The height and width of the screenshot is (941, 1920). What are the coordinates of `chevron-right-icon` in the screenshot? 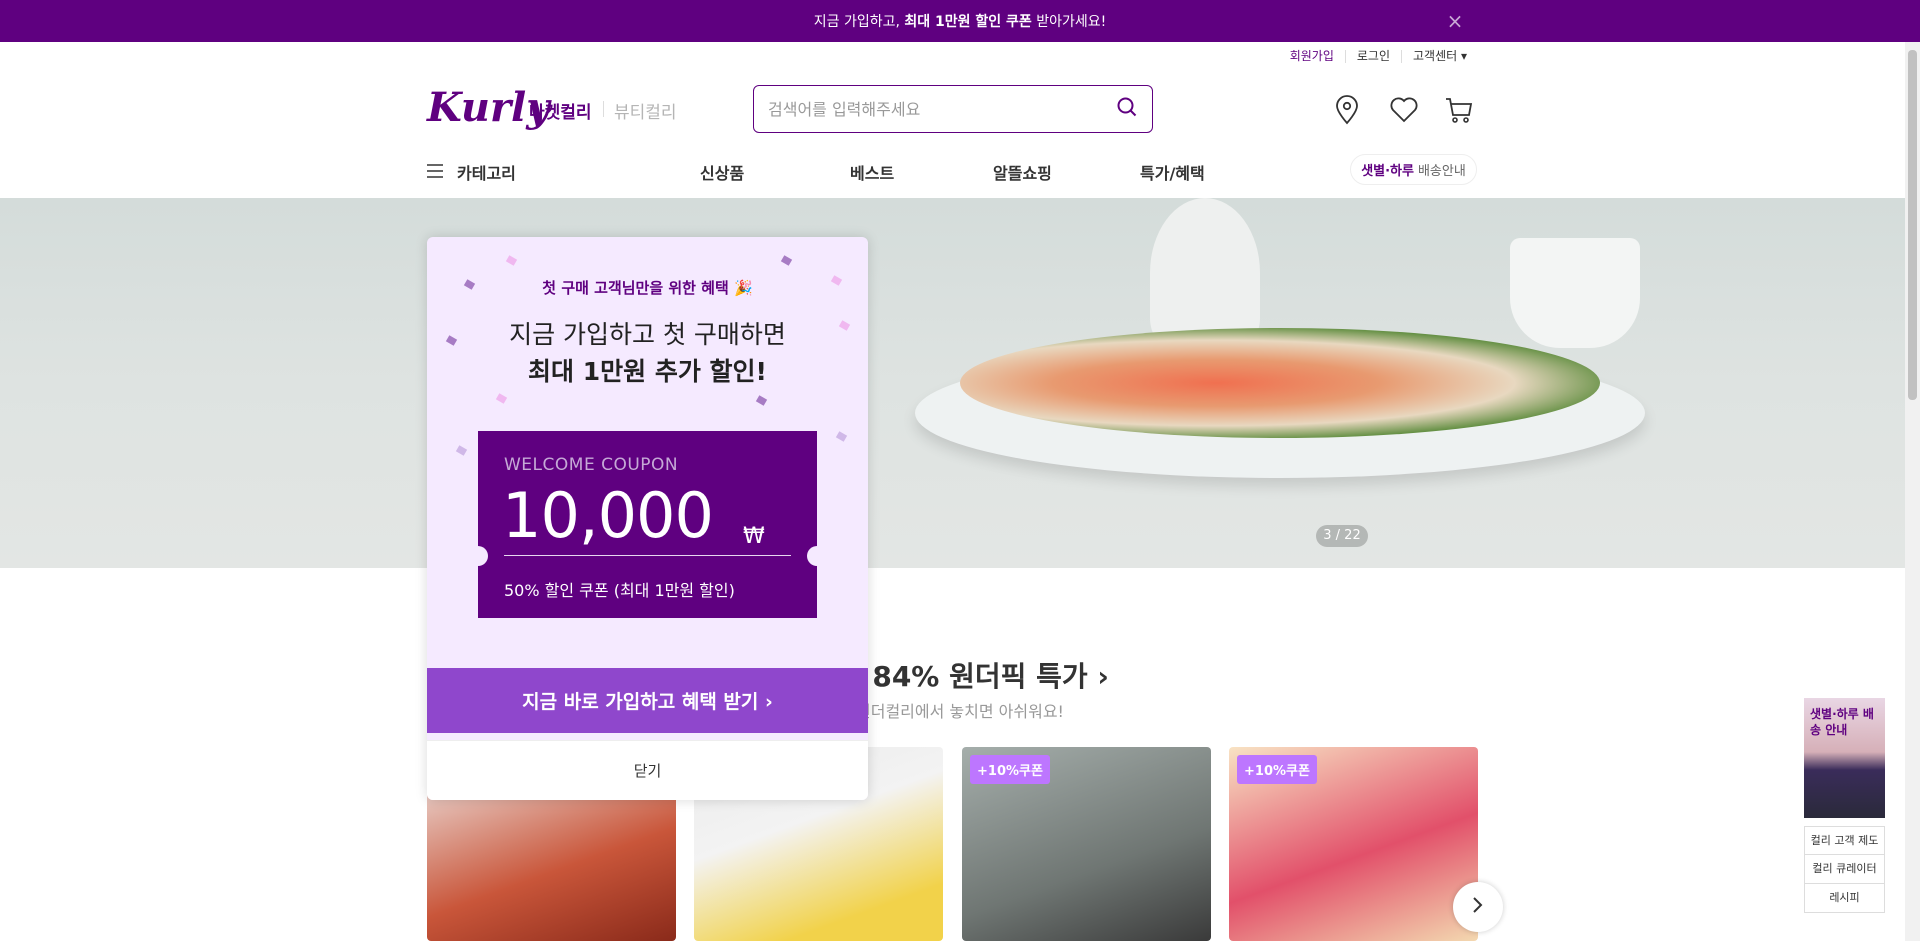 It's located at (1478, 907).